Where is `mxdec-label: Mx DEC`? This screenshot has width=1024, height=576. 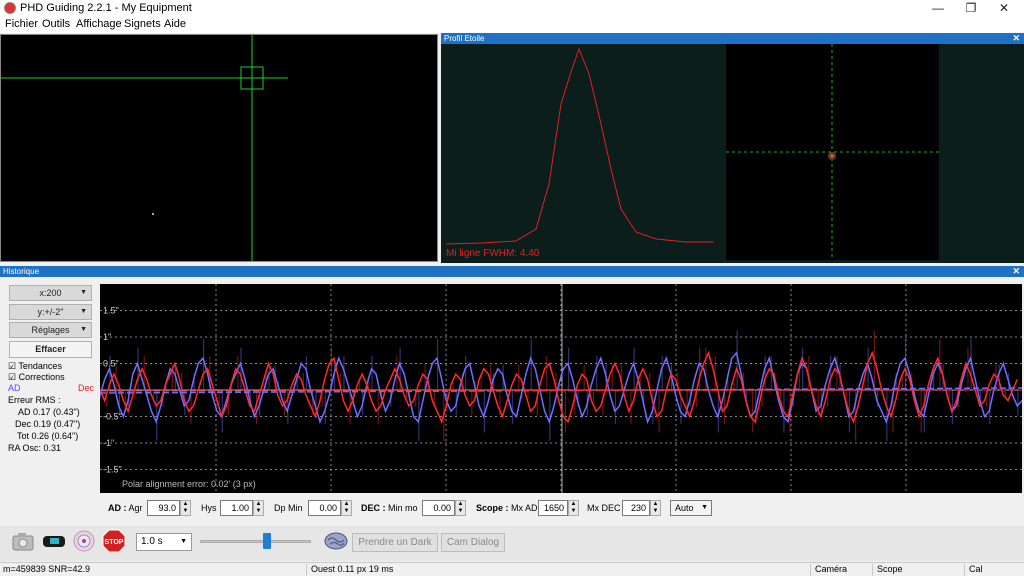 mxdec-label: Mx DEC is located at coordinates (604, 508).